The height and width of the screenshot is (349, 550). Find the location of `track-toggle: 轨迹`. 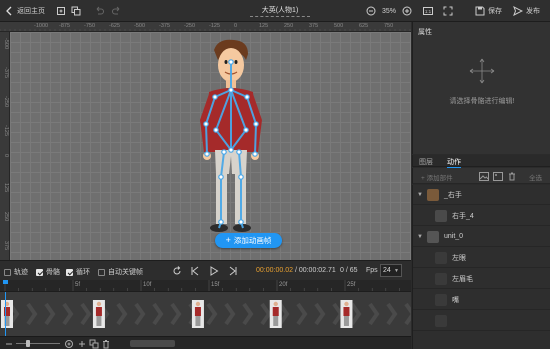

track-toggle: 轨迹 is located at coordinates (16, 272).